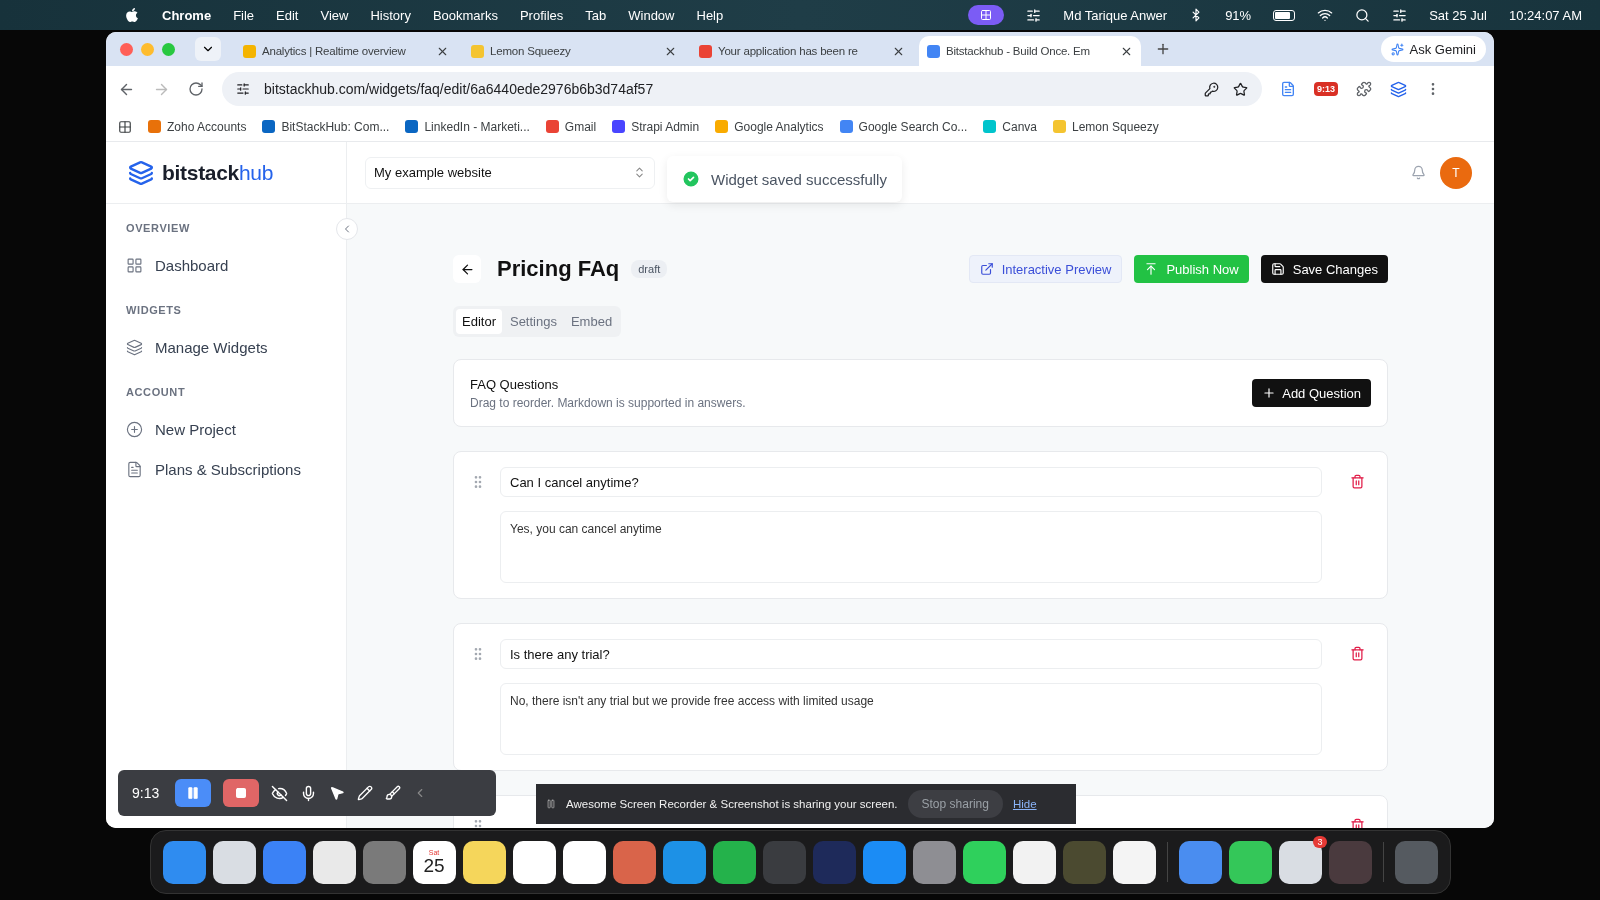 Image resolution: width=1600 pixels, height=900 pixels. I want to click on extensions-icon, so click(1364, 89).